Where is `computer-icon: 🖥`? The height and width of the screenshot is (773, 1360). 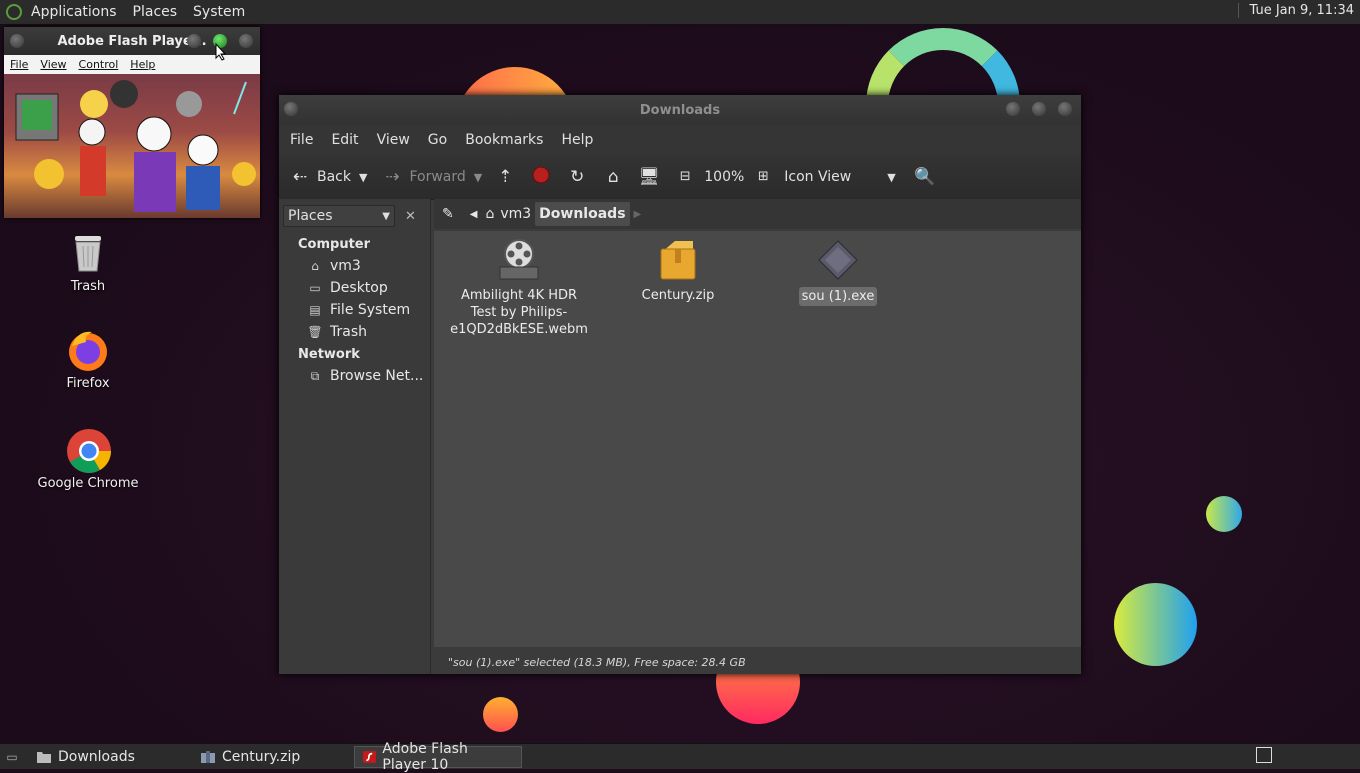
computer-icon: 🖥 is located at coordinates (649, 177).